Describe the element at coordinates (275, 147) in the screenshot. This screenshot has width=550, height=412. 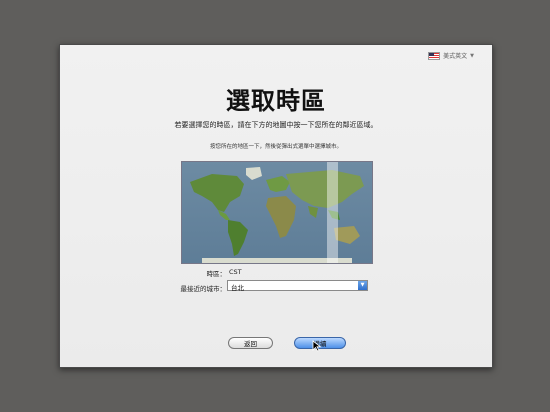
I see `instruction-secondary: 按您所在的地區一下，然後從彈出式選單中選擇城市。` at that location.